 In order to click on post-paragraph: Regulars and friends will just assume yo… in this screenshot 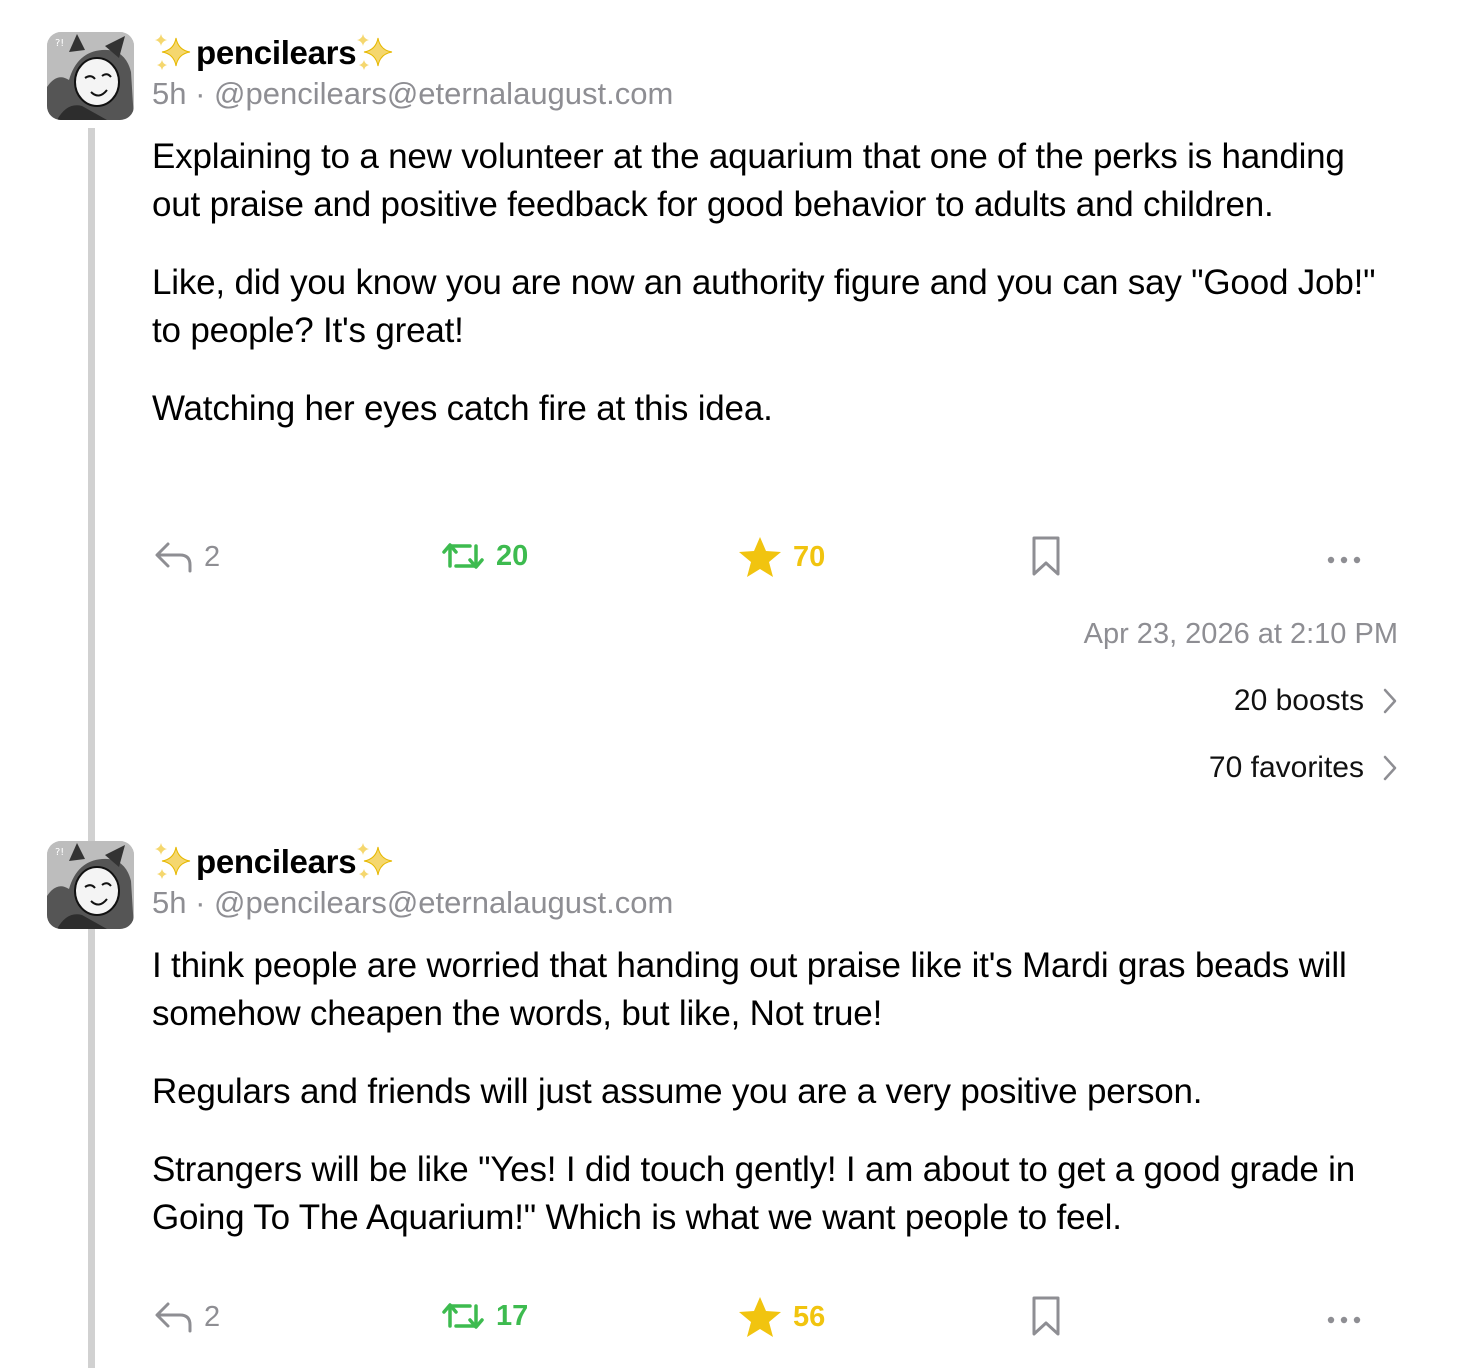, I will do `click(677, 1091)`.